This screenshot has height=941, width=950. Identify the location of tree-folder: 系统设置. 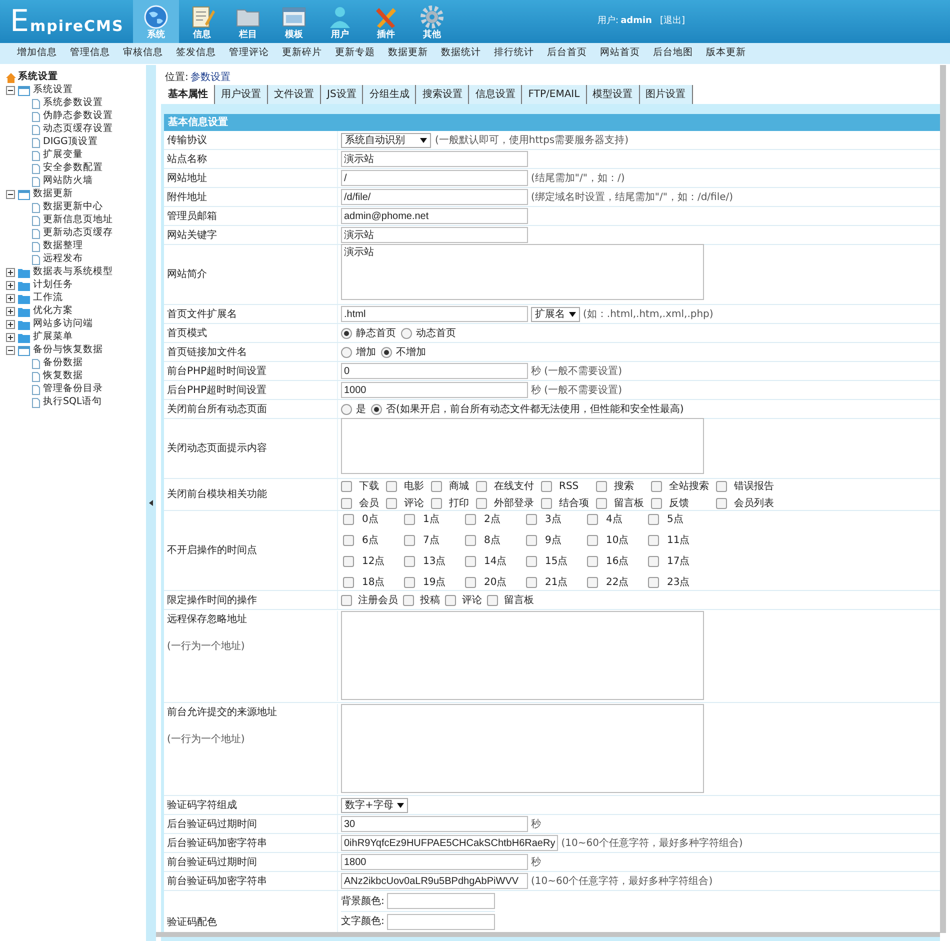
(53, 90).